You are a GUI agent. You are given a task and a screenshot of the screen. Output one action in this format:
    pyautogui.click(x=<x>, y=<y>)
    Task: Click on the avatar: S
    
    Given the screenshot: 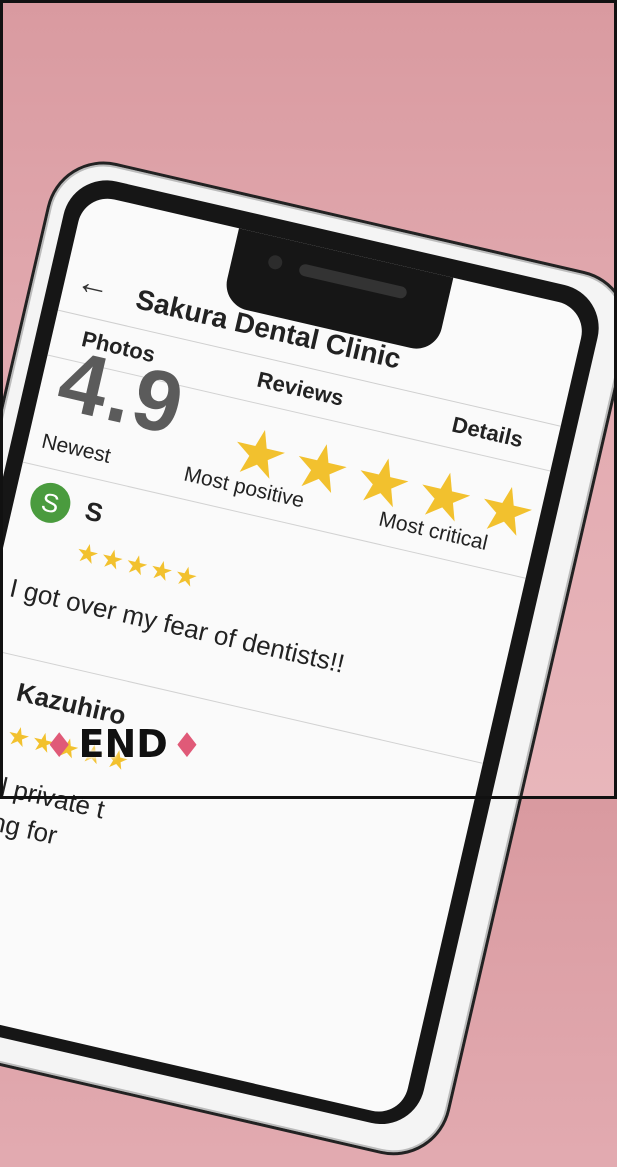 What is the action you would take?
    pyautogui.click(x=50, y=502)
    